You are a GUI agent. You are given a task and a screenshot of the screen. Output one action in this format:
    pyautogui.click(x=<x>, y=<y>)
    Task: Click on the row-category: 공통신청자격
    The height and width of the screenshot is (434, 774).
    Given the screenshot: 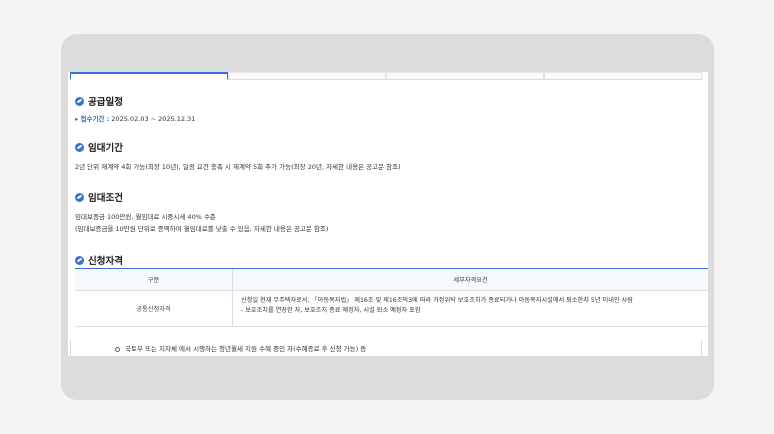 What is the action you would take?
    pyautogui.click(x=154, y=308)
    